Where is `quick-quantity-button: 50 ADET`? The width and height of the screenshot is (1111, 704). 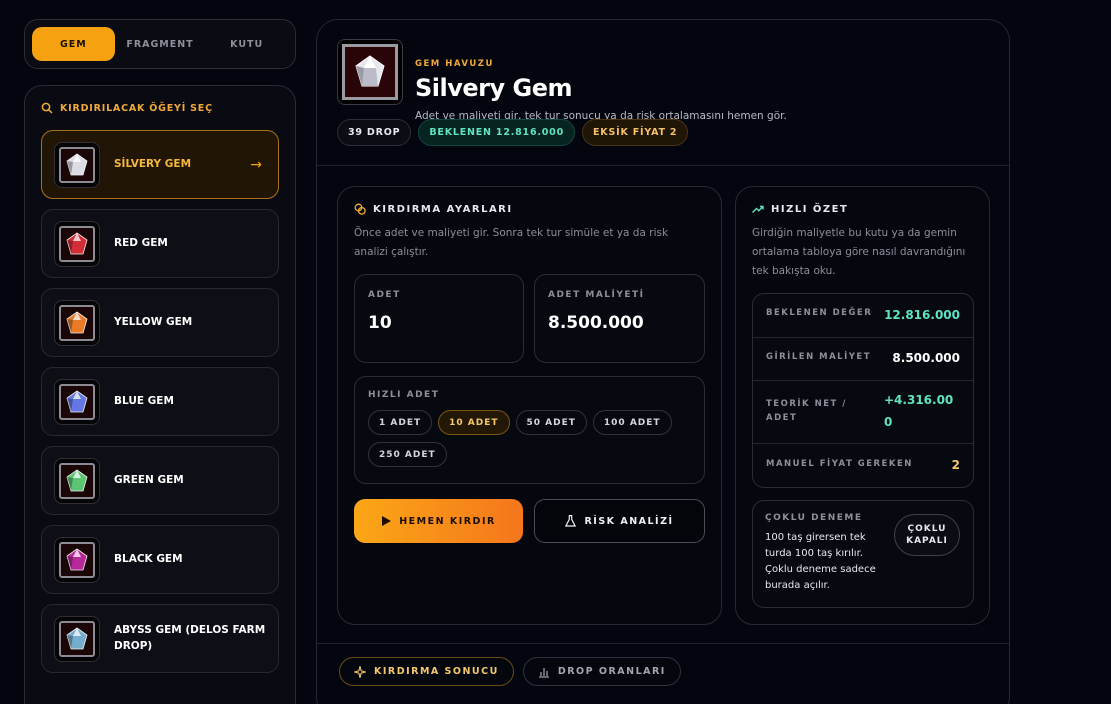
quick-quantity-button: 50 ADET is located at coordinates (551, 422).